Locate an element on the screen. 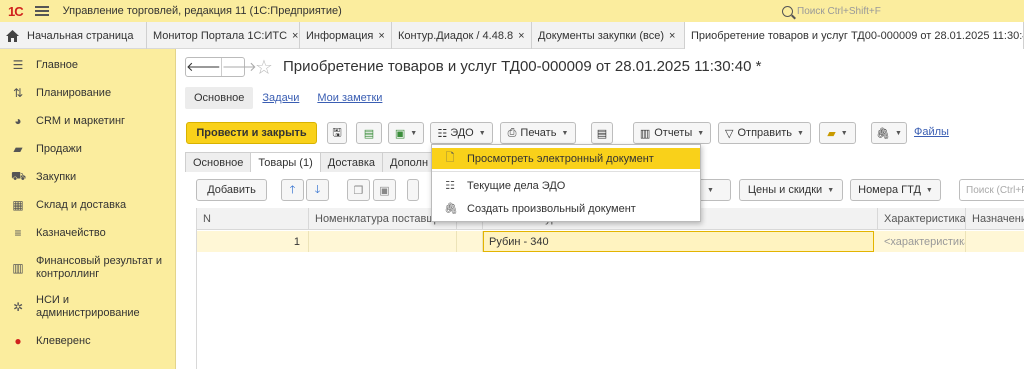 This screenshot has width=1024, height=369. paste-icon: ▣ is located at coordinates (384, 190).